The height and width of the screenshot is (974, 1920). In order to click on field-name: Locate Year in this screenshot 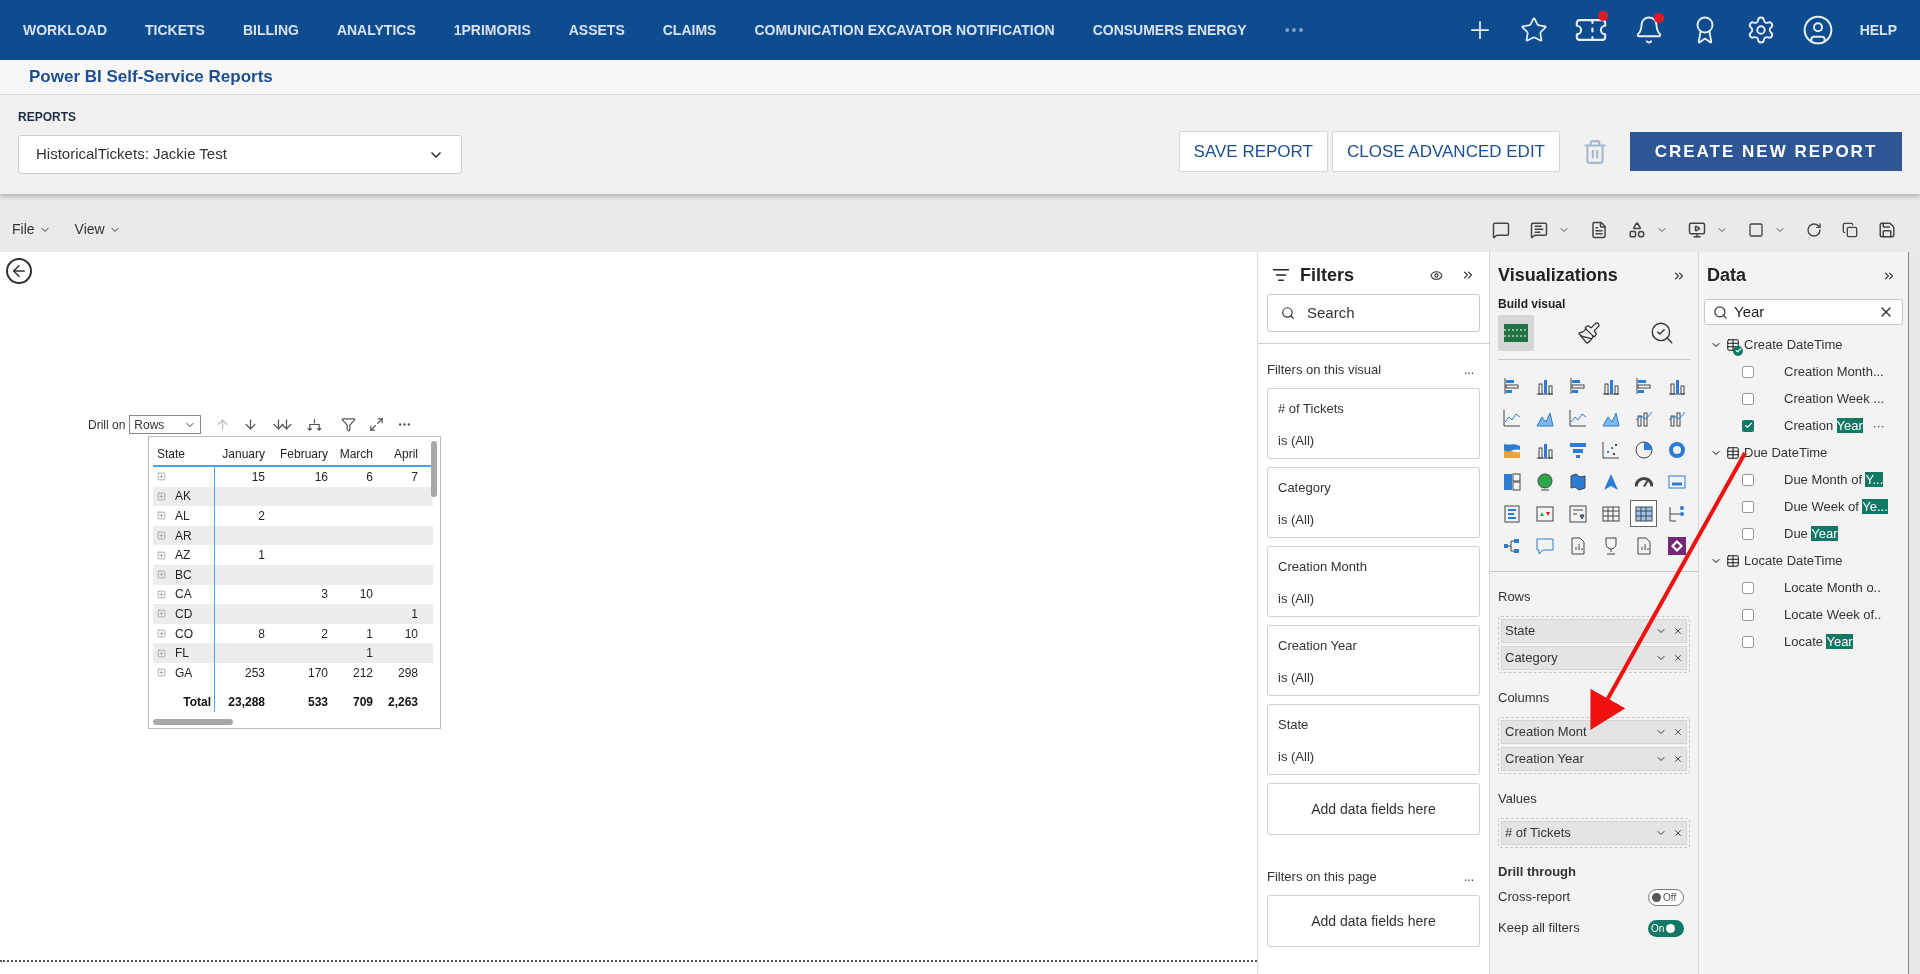, I will do `click(1818, 641)`.